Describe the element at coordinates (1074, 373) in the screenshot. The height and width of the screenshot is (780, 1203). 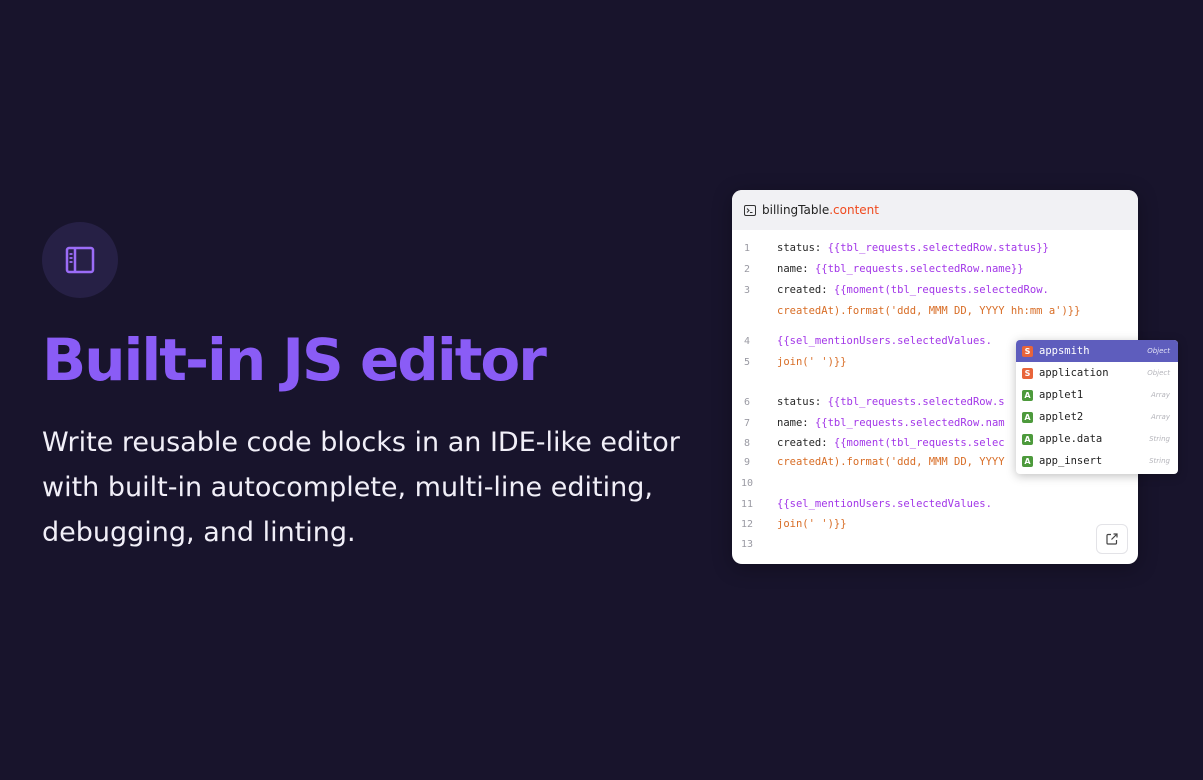
I see `ac-item-label: application` at that location.